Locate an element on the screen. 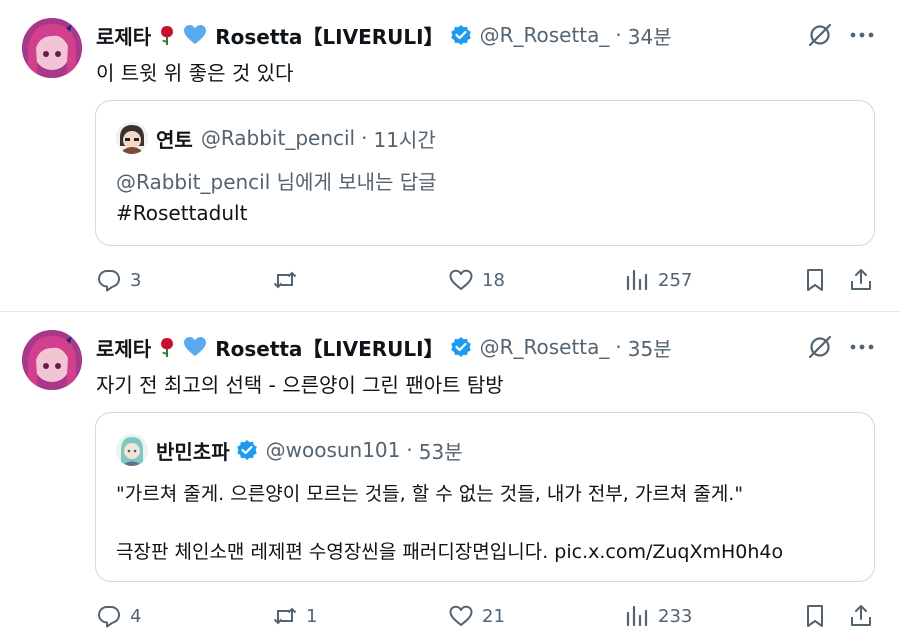 The height and width of the screenshot is (636, 900). retweet-count: 1 is located at coordinates (312, 616).